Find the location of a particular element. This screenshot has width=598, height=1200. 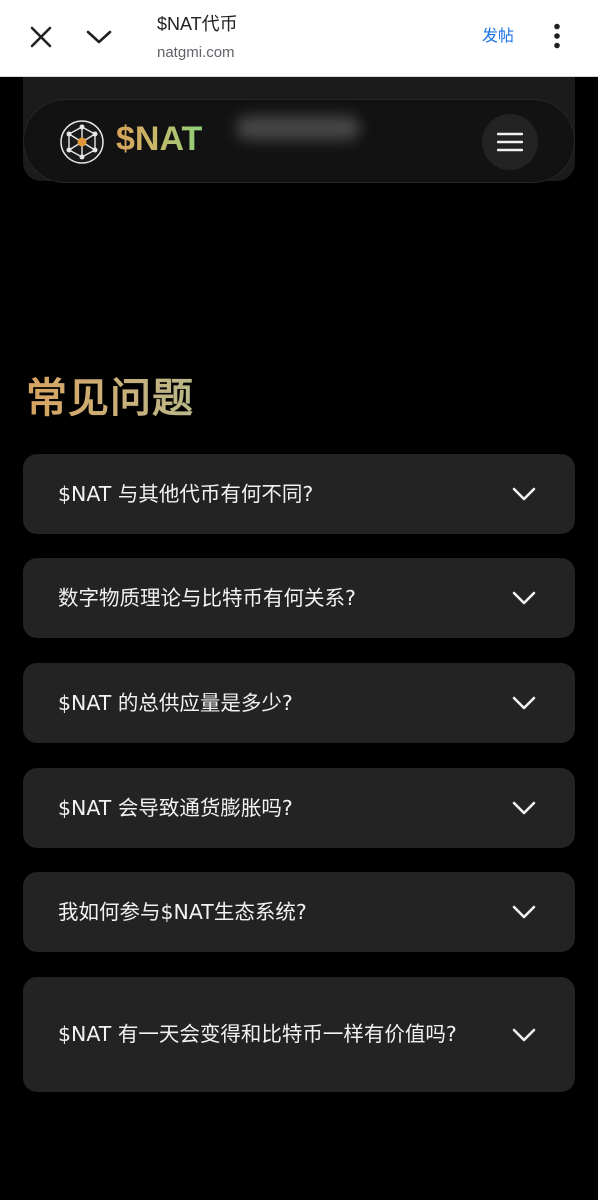

close-icon is located at coordinates (41, 37).